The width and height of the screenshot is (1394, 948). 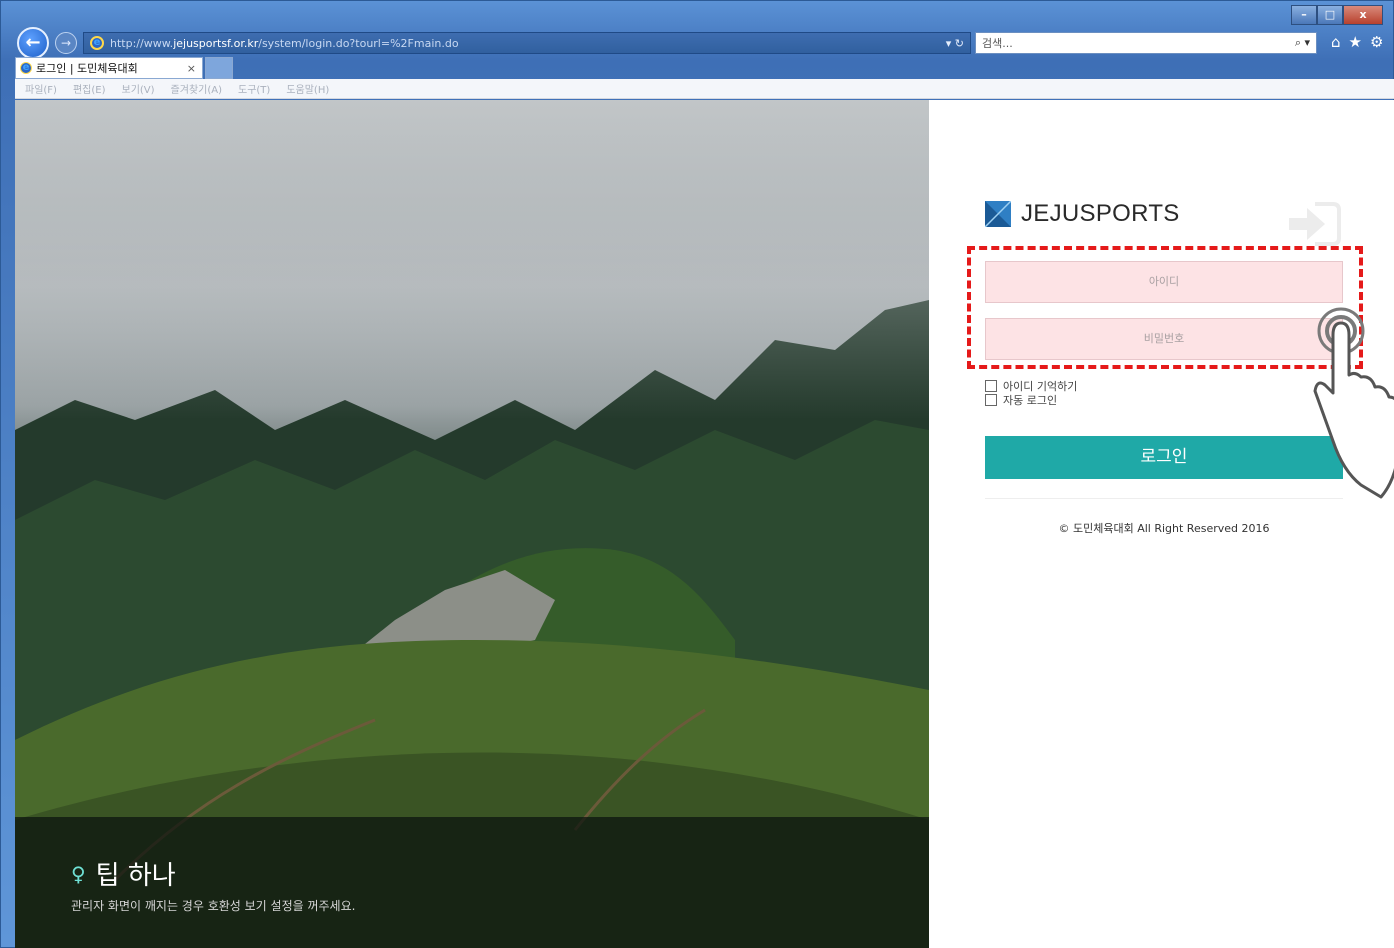 What do you see at coordinates (1164, 498) in the screenshot?
I see `divider` at bounding box center [1164, 498].